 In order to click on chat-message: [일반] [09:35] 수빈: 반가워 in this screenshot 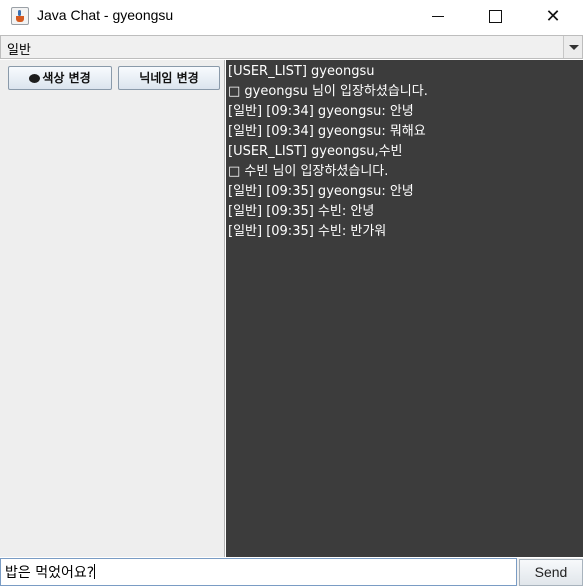, I will do `click(307, 231)`.